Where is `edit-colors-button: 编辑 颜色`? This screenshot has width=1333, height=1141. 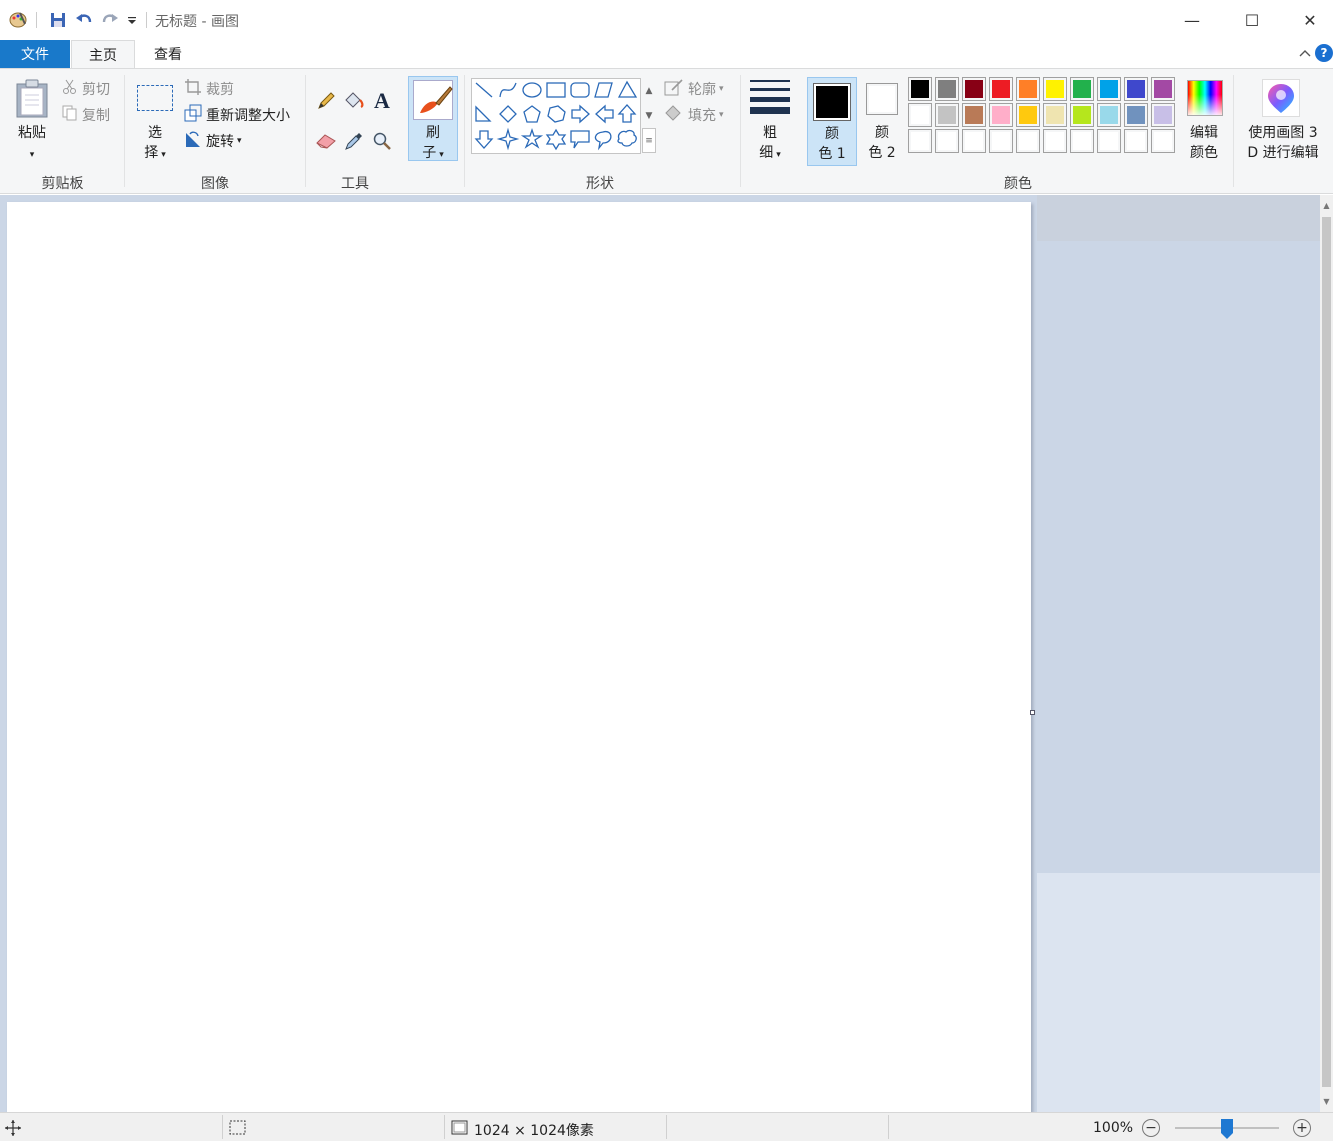
edit-colors-button: 编辑 颜色 is located at coordinates (1204, 143).